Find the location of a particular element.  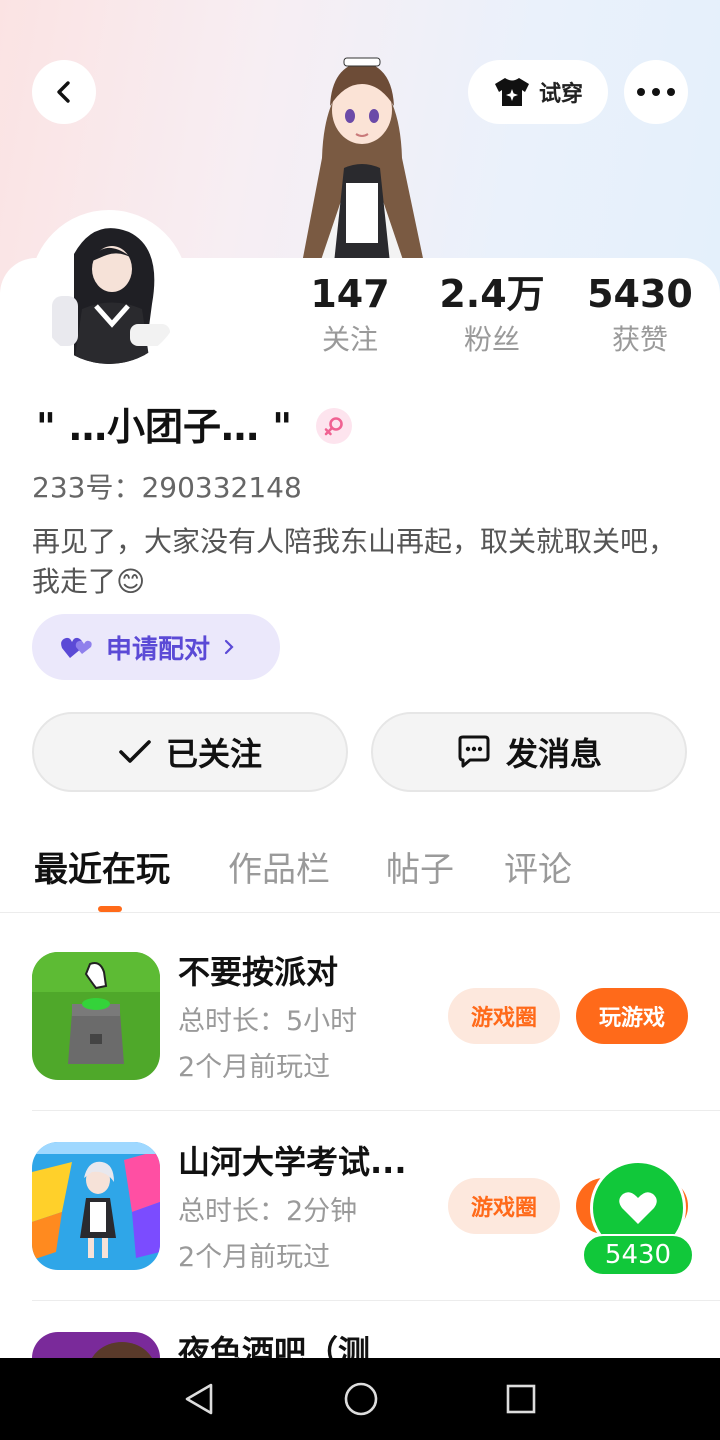

apply-pair-label: 申请配对 is located at coordinates (158, 649).